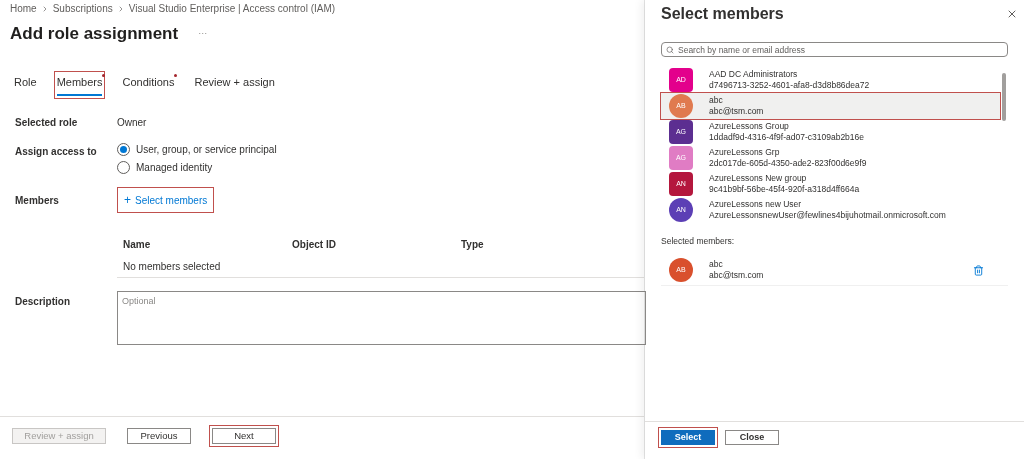  What do you see at coordinates (159, 435) in the screenshot?
I see `footer-button: Previous` at bounding box center [159, 435].